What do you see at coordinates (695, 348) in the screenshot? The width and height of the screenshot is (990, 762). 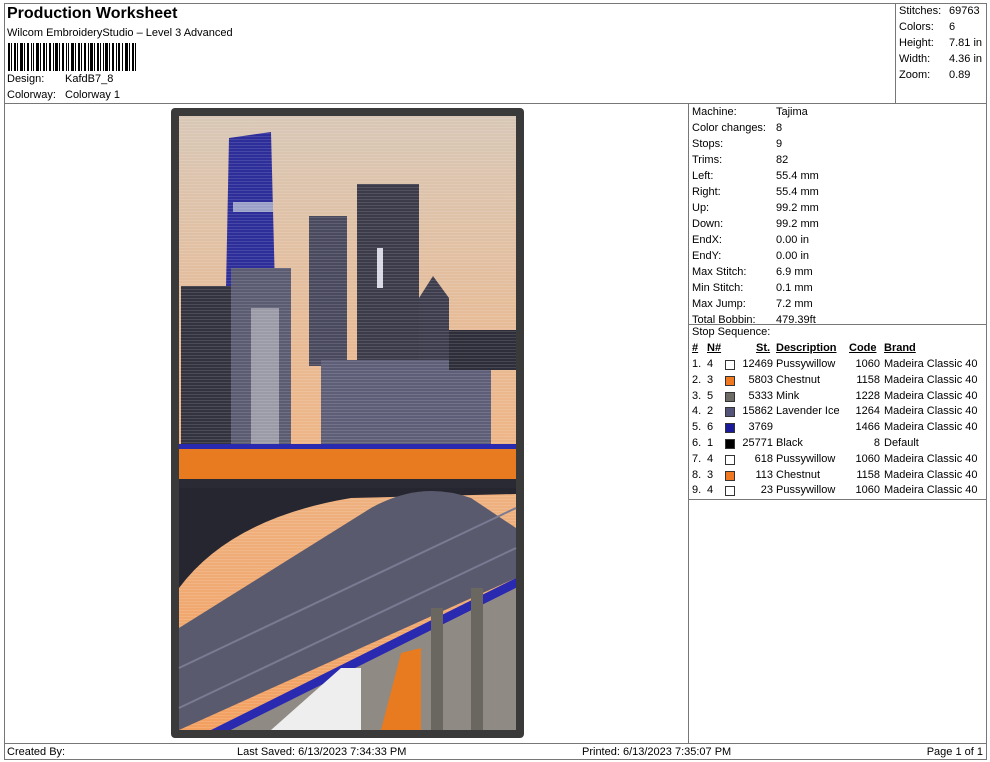 I see `col-header-num: #` at bounding box center [695, 348].